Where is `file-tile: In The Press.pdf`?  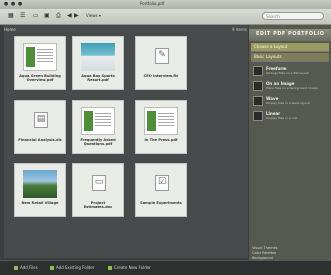 file-tile: In The Press.pdf is located at coordinates (161, 127).